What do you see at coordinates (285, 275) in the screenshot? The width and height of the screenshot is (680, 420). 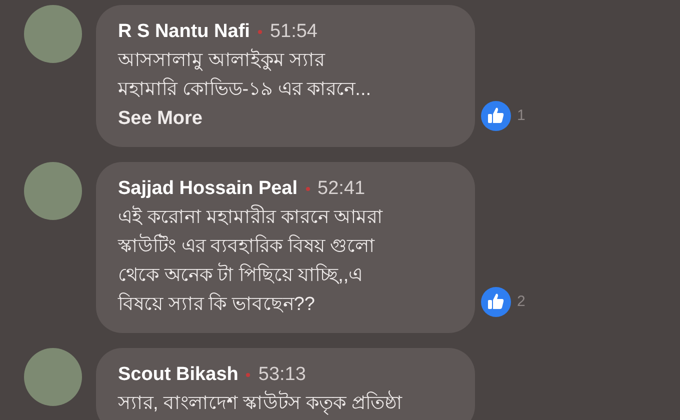 I see `comment-text: থেকে অনেক টা পিছিয়ে যাচ্ছি,,এ` at bounding box center [285, 275].